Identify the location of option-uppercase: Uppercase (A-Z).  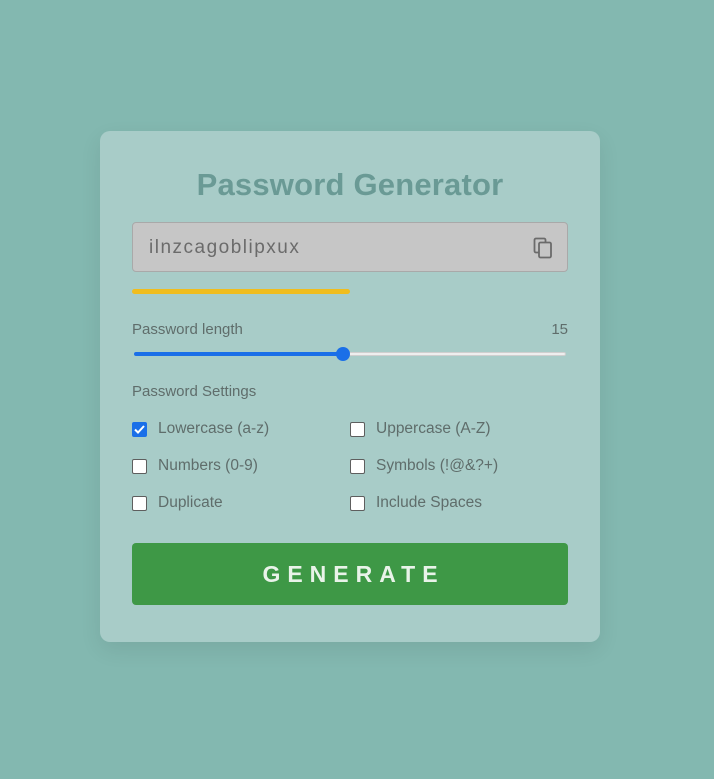
(420, 429).